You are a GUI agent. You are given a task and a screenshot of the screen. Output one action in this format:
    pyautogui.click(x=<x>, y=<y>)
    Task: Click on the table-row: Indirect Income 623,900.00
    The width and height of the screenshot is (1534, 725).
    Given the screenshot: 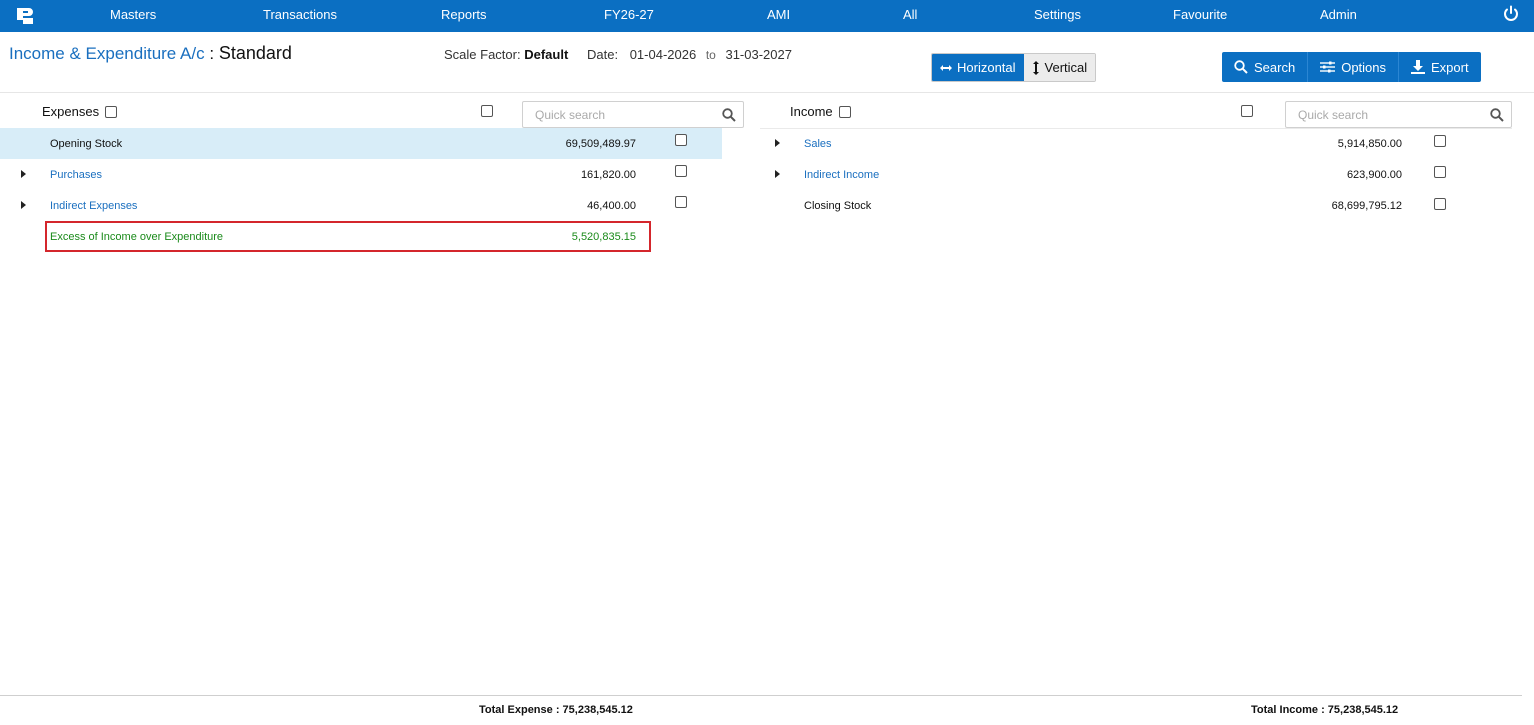 What is the action you would take?
    pyautogui.click(x=1136, y=174)
    